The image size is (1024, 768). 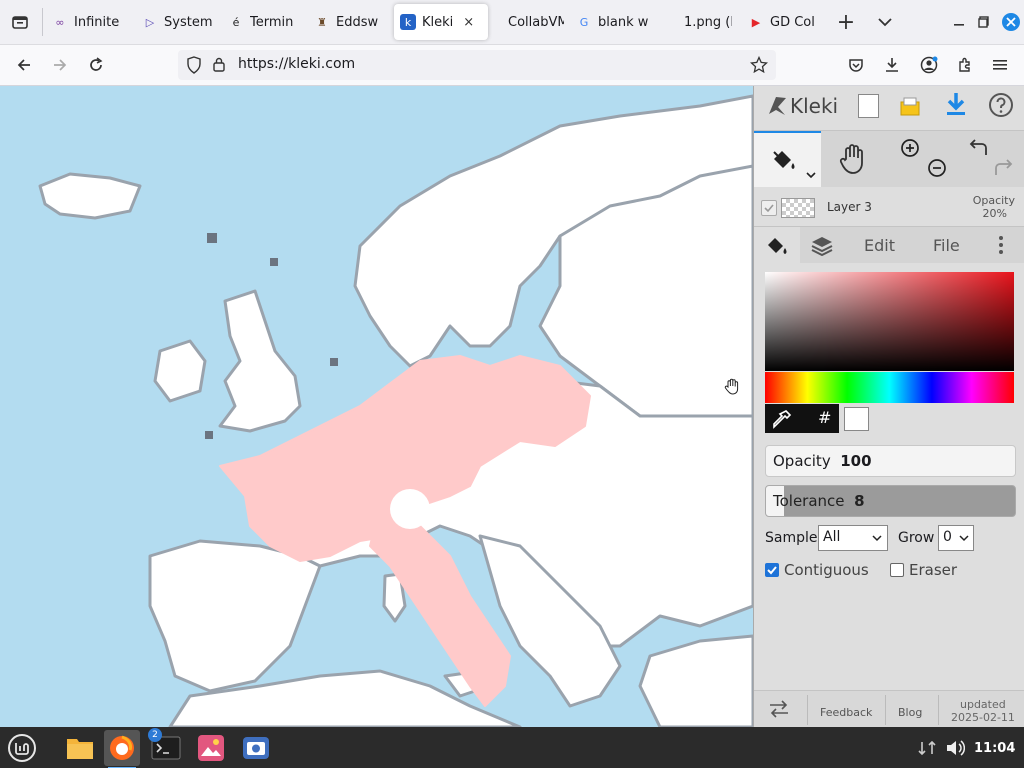 What do you see at coordinates (964, 538) in the screenshot?
I see `chevron-down-icon` at bounding box center [964, 538].